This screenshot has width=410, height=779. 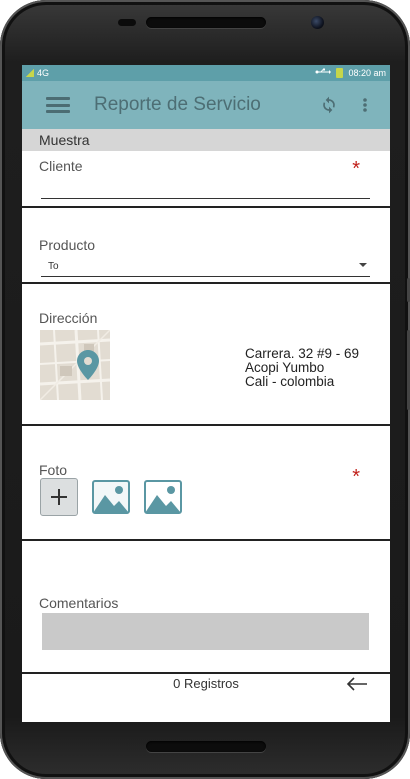 I want to click on direccion-label: Dirección, so click(x=68, y=318).